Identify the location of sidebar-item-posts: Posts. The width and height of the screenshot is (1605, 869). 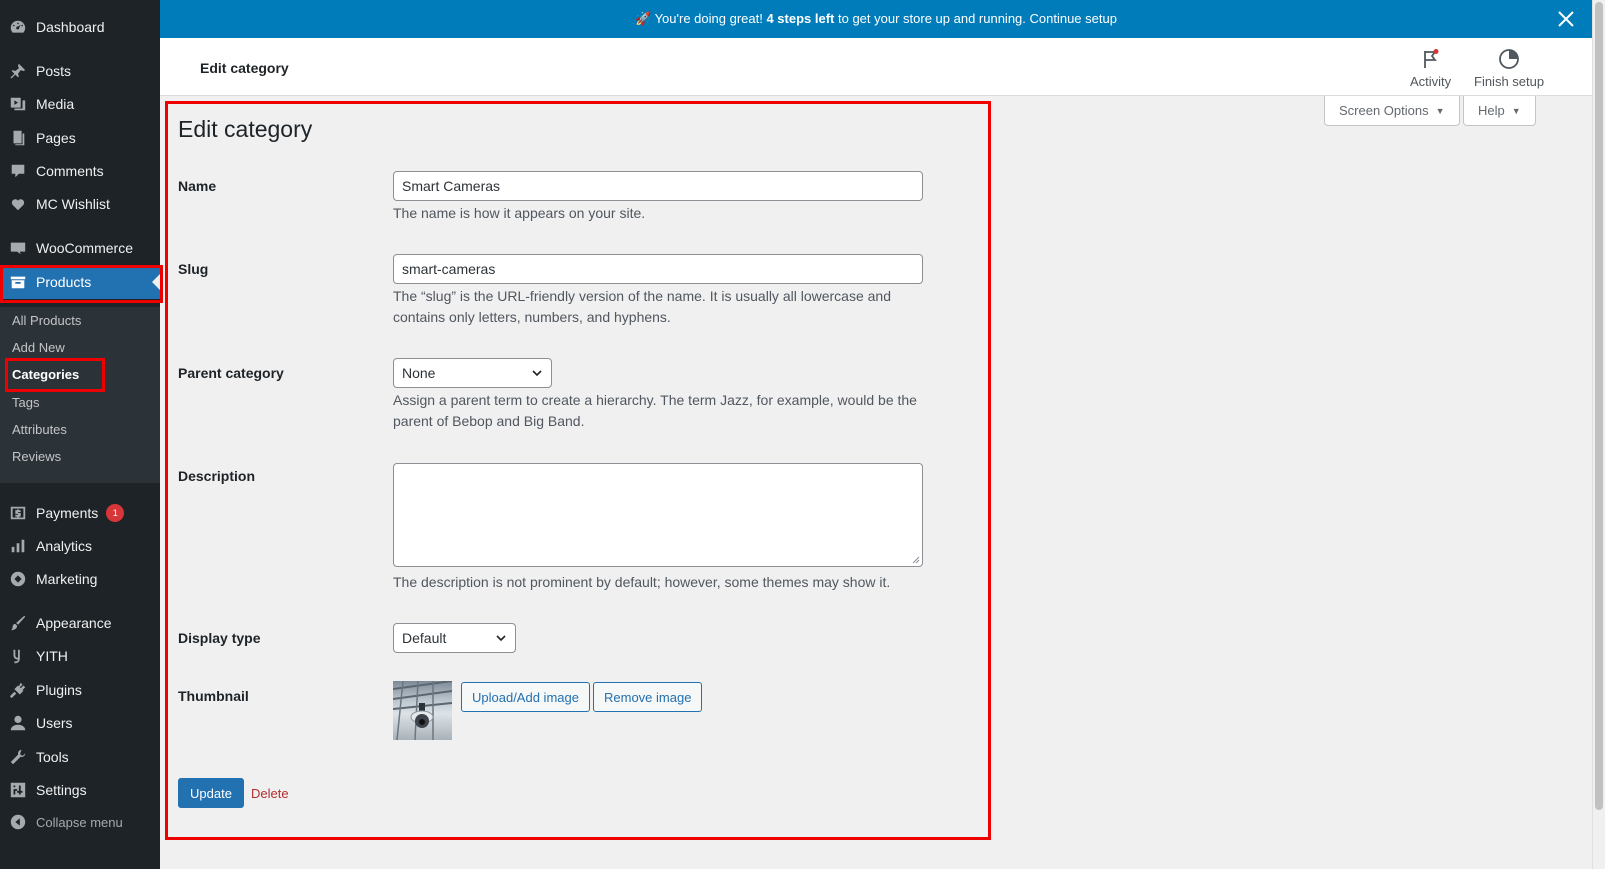
(80, 71).